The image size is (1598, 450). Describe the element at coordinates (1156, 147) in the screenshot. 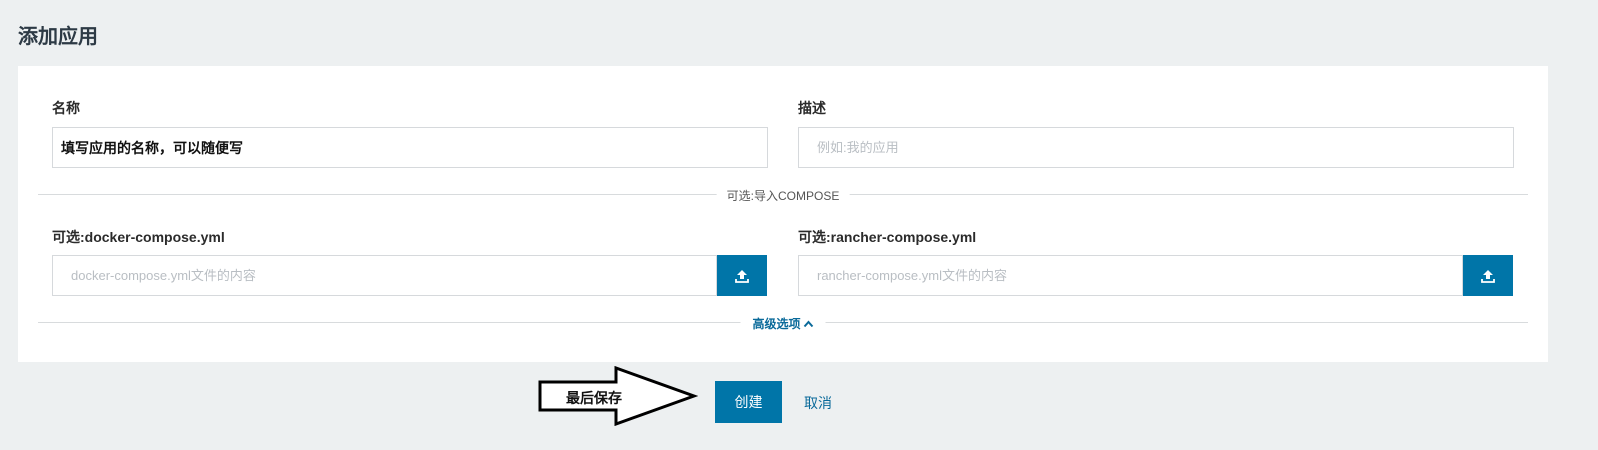

I see `description-input` at that location.